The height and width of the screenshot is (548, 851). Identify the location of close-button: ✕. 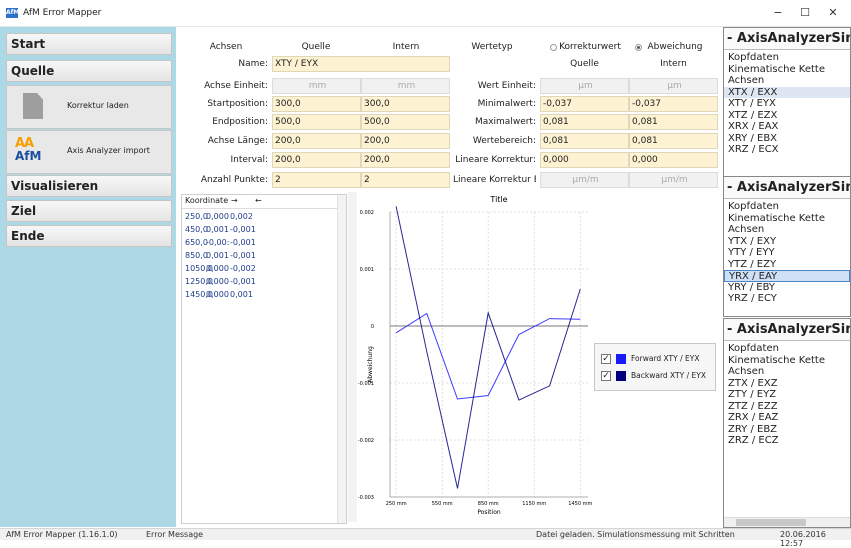
(833, 13).